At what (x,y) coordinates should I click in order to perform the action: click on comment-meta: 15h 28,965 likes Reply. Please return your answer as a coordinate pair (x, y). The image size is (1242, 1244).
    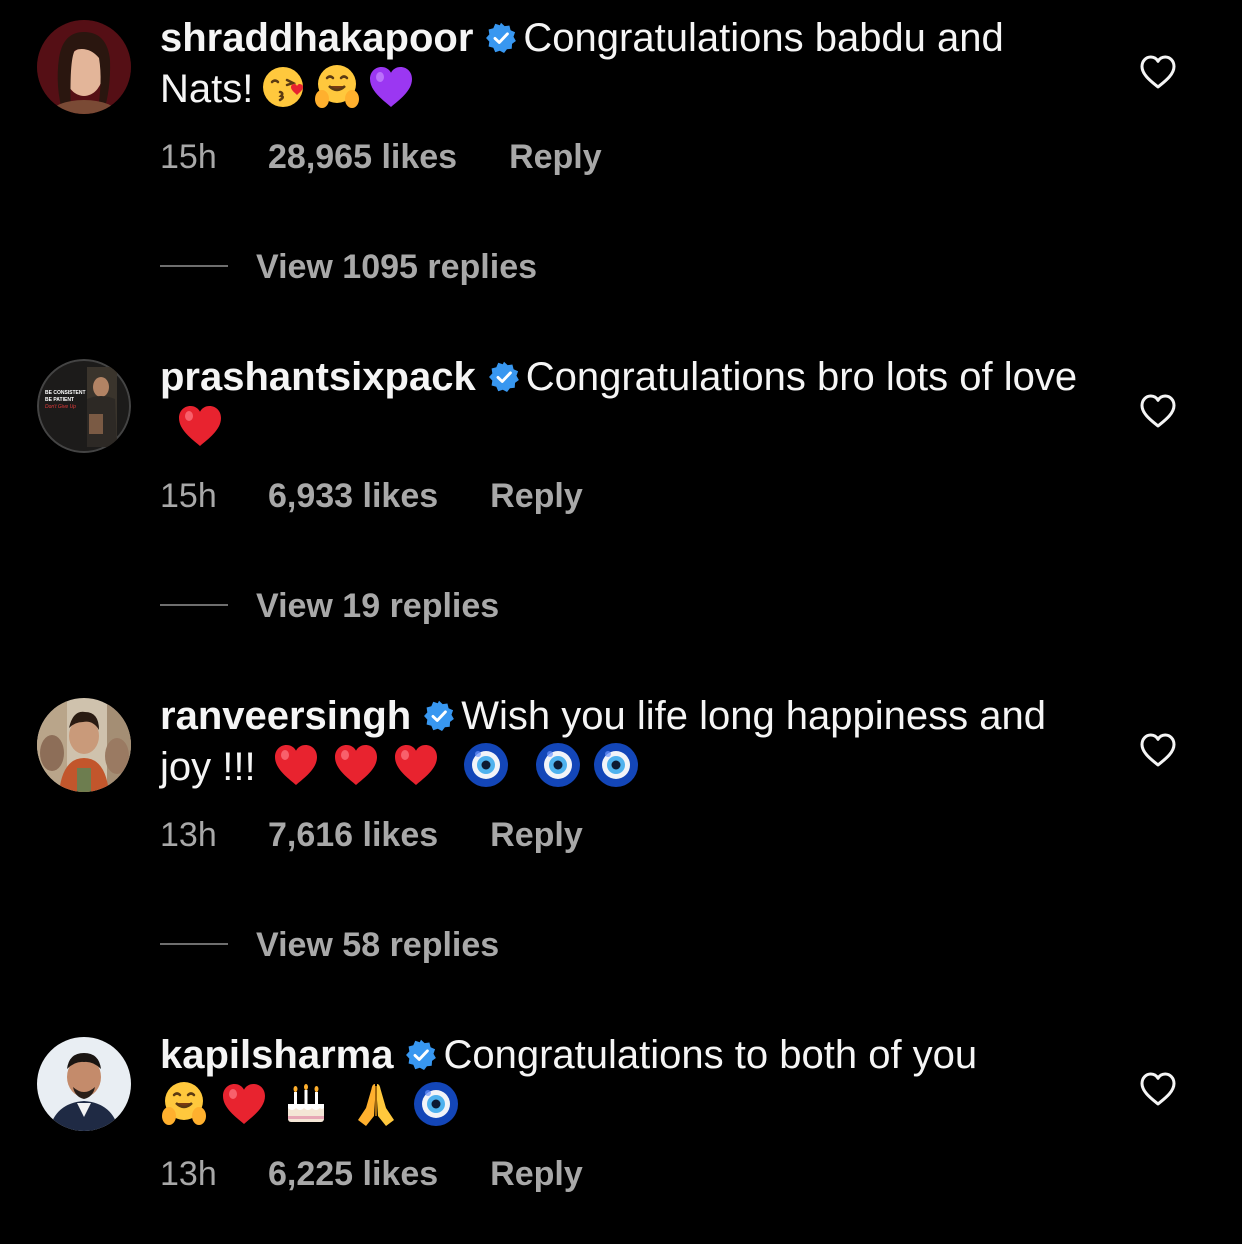
    Looking at the image, I should click on (381, 157).